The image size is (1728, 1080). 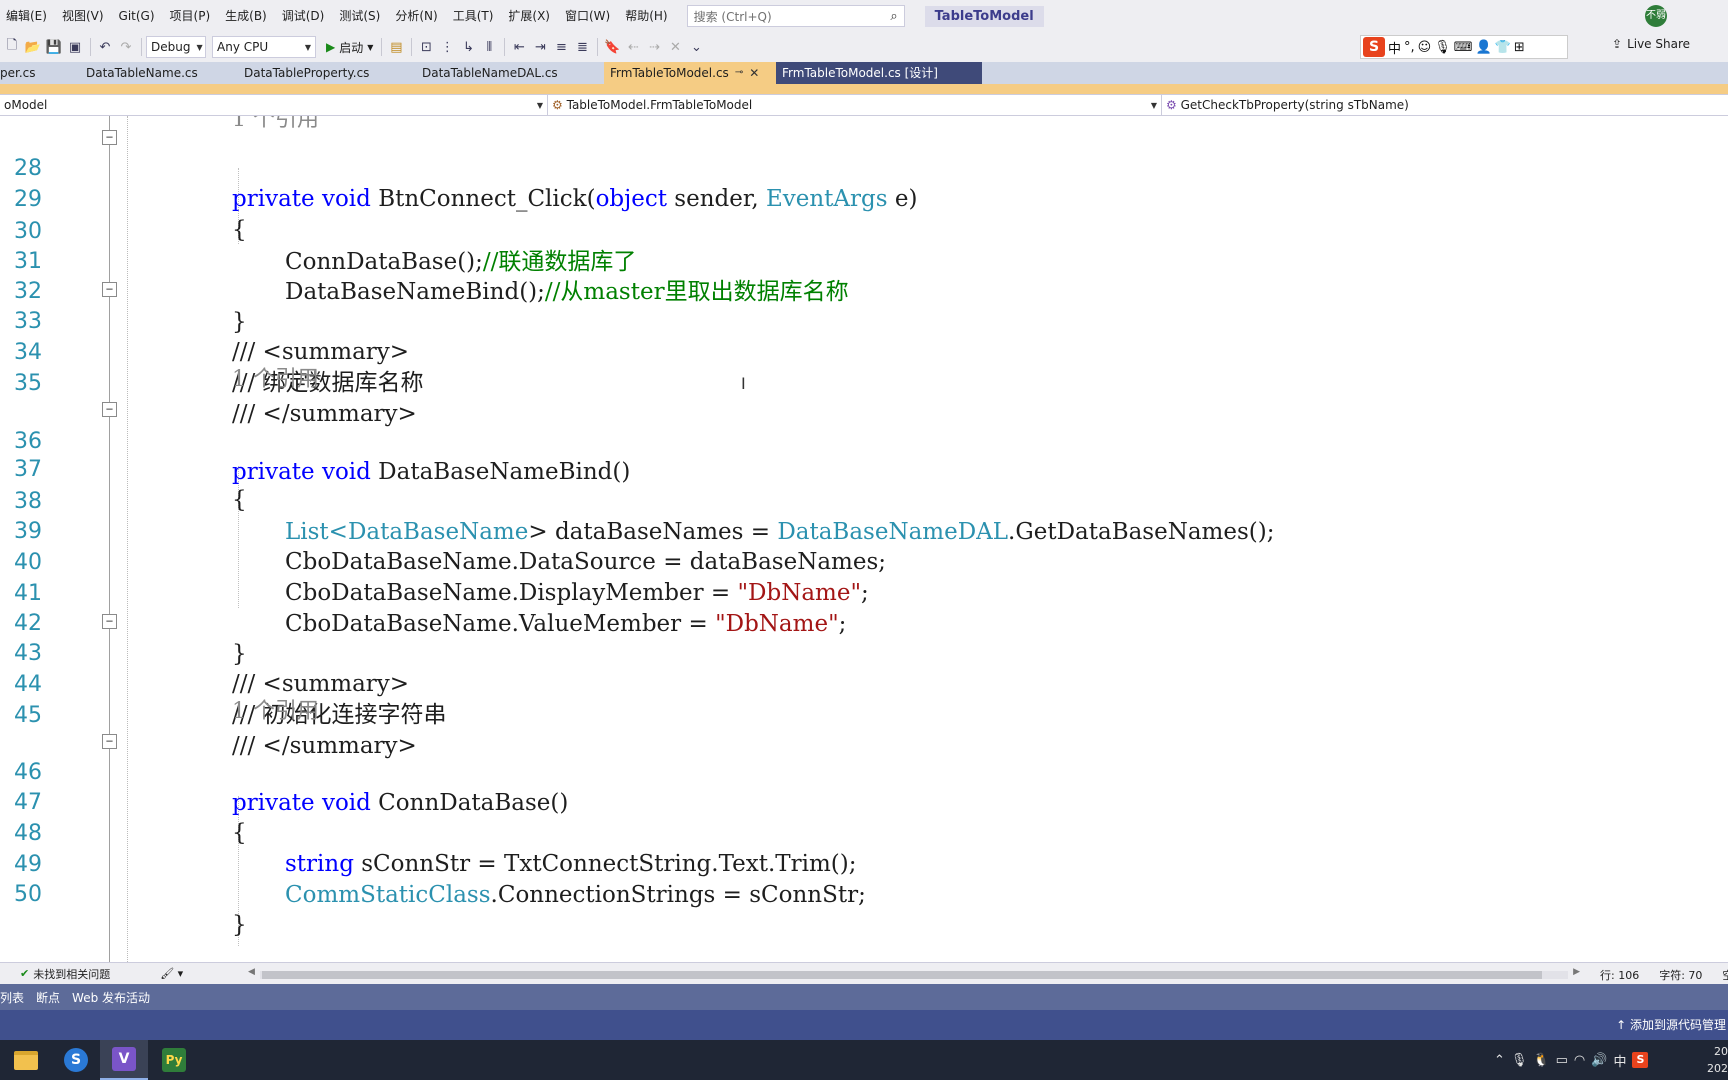 What do you see at coordinates (28, 16) in the screenshot?
I see `menu-edit: 编辑(E)` at bounding box center [28, 16].